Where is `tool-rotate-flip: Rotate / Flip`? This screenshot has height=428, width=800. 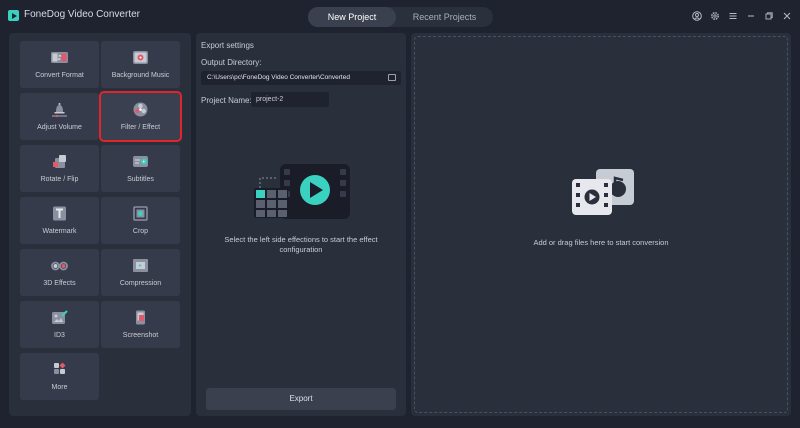
tool-rotate-flip: Rotate / Flip is located at coordinates (59, 168).